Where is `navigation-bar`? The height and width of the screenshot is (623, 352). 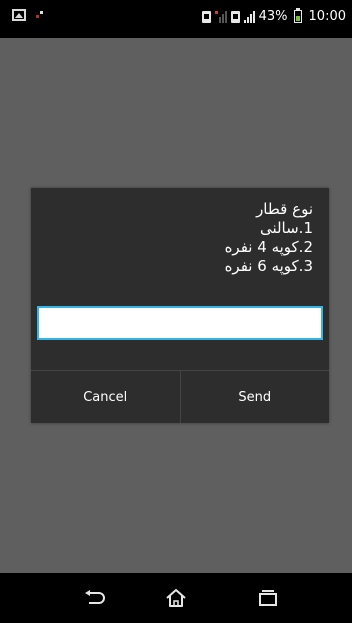 navigation-bar is located at coordinates (176, 598).